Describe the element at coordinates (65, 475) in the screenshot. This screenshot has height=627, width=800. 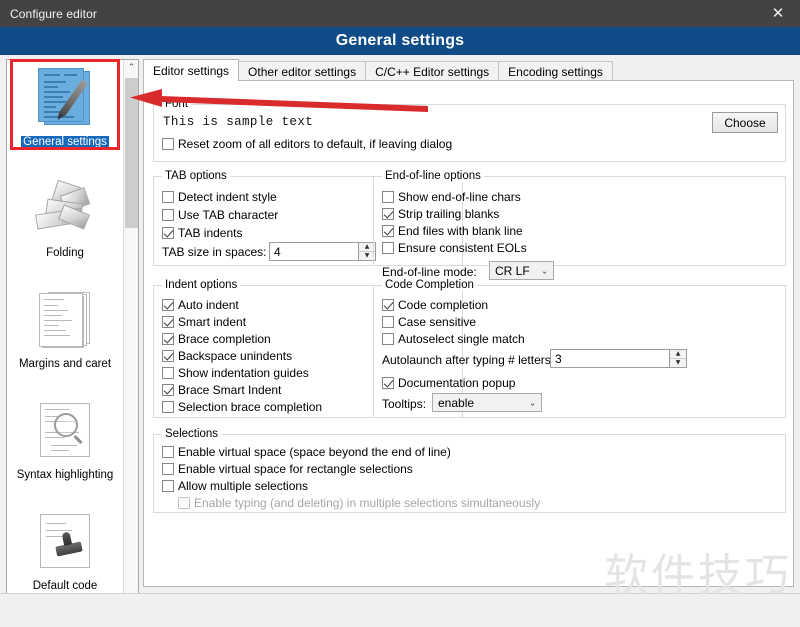
I see `sidebar-item-label: Syntax highlighting` at that location.